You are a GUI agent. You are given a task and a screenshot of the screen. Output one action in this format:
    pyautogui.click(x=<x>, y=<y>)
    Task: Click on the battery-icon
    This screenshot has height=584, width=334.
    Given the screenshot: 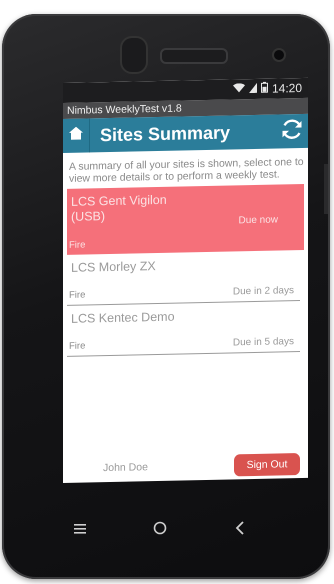 What is the action you would take?
    pyautogui.click(x=264, y=88)
    